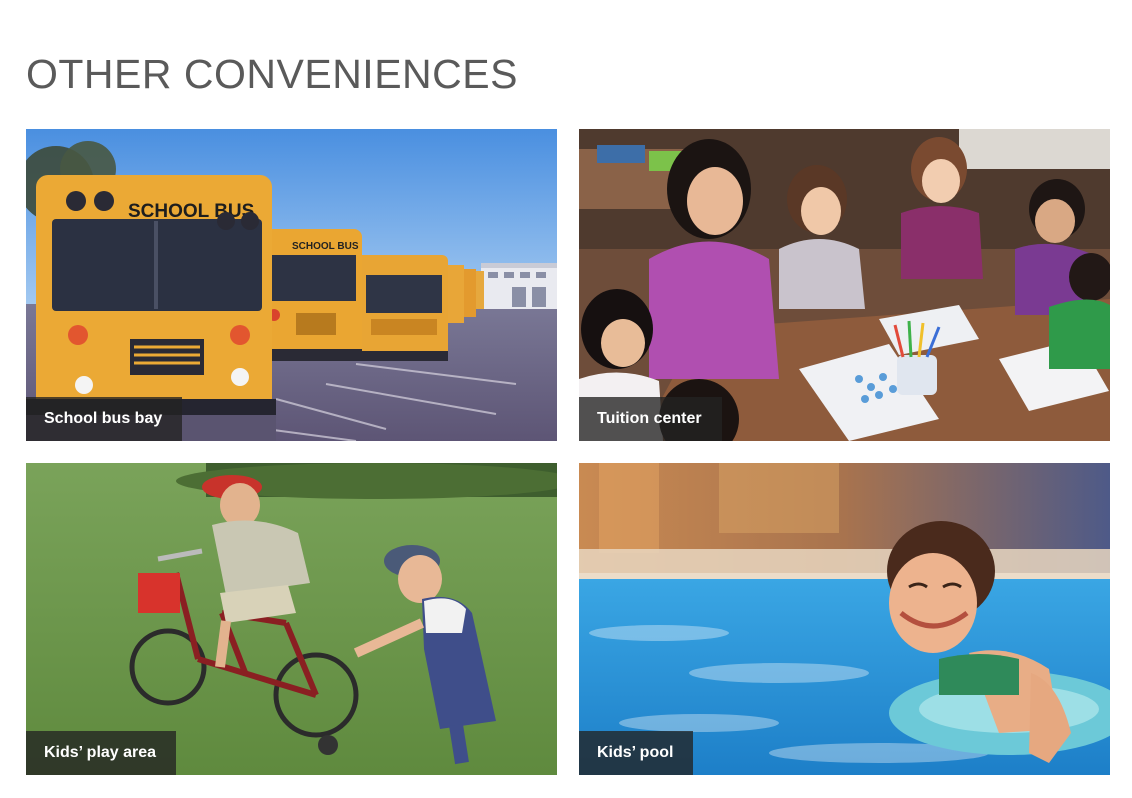 The width and height of the screenshot is (1132, 798). I want to click on tile-caption: Kids’ play area, so click(101, 753).